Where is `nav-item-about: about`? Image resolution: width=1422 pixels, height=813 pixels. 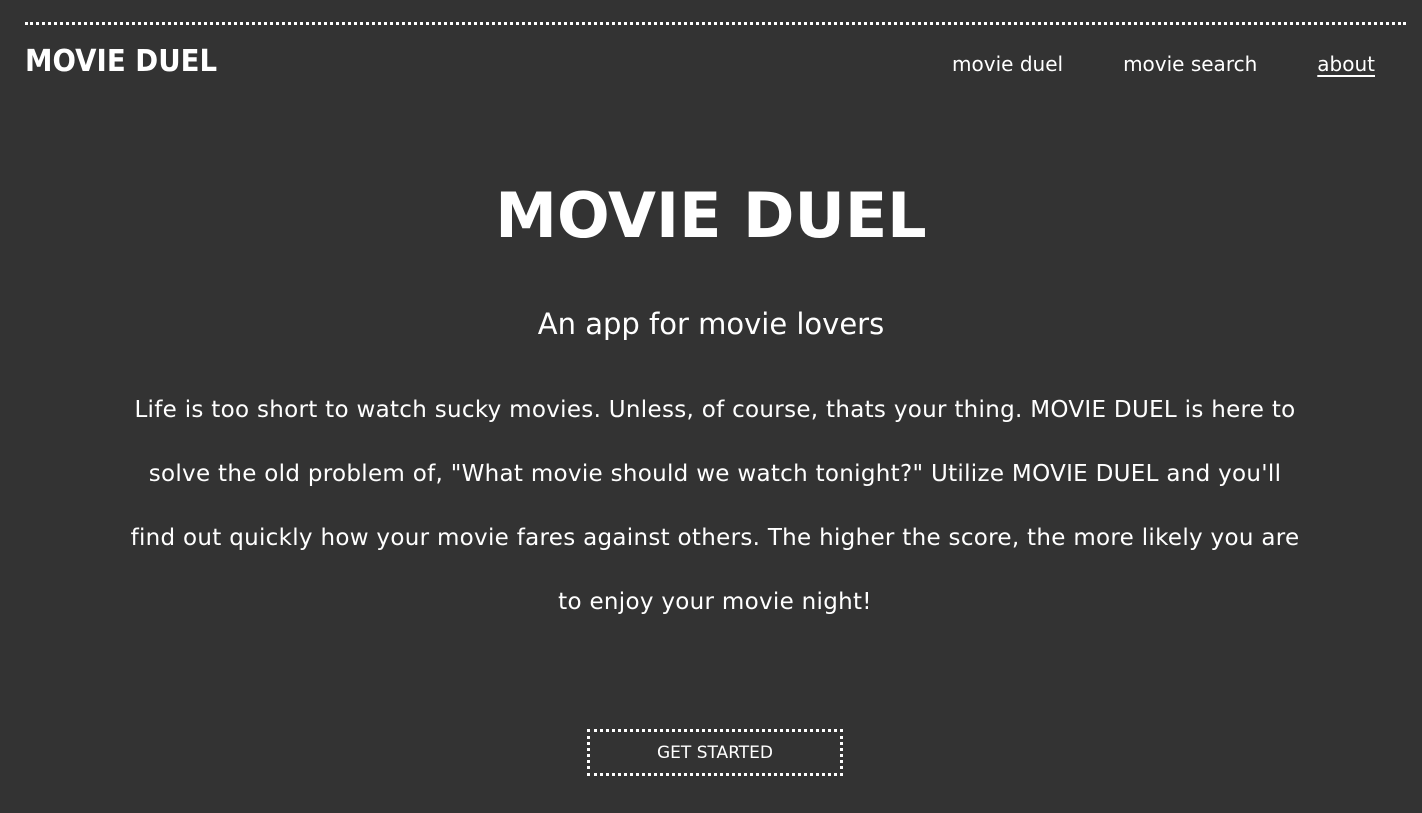 nav-item-about: about is located at coordinates (1346, 64).